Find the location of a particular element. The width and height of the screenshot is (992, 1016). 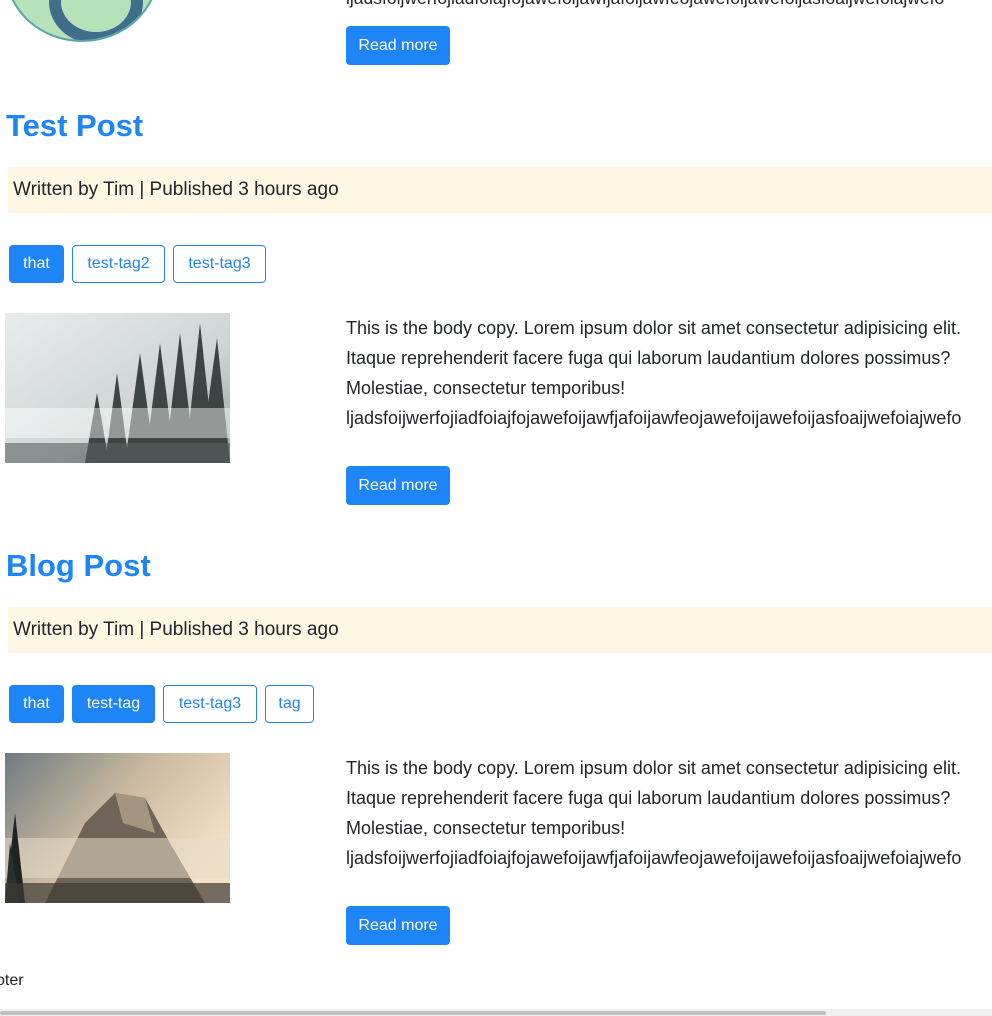

tag-button: test-tag is located at coordinates (113, 704).